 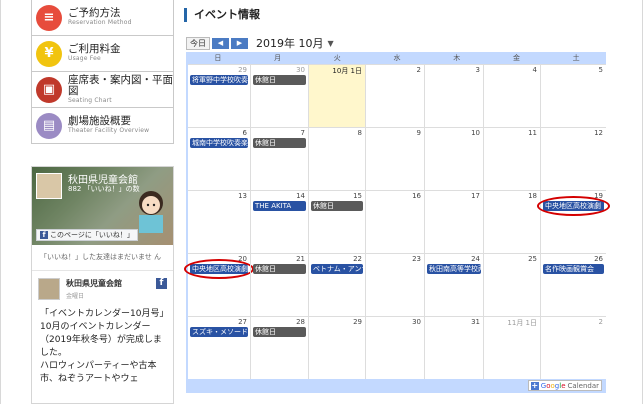 What do you see at coordinates (242, 322) in the screenshot?
I see `calendar-date-number: 27` at bounding box center [242, 322].